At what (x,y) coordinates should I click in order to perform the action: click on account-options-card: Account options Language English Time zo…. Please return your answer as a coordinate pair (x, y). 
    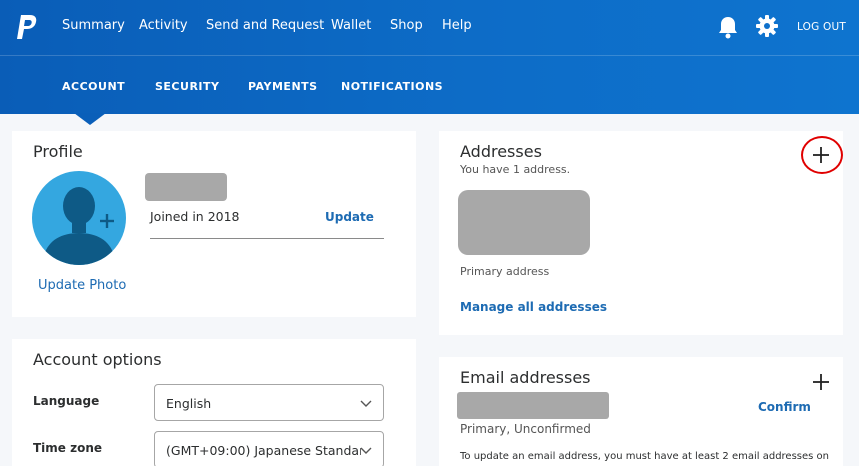
    Looking at the image, I should click on (214, 402).